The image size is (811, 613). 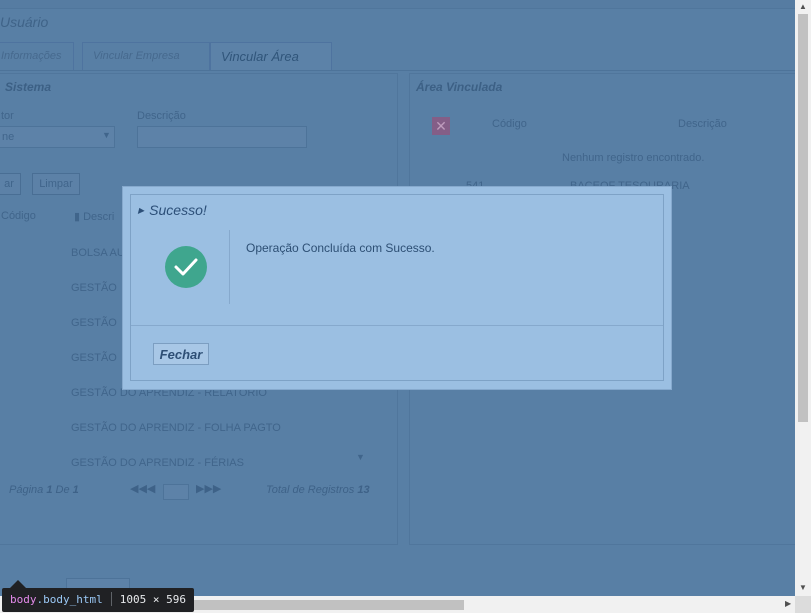 I want to click on dialog-divider, so click(x=229, y=267).